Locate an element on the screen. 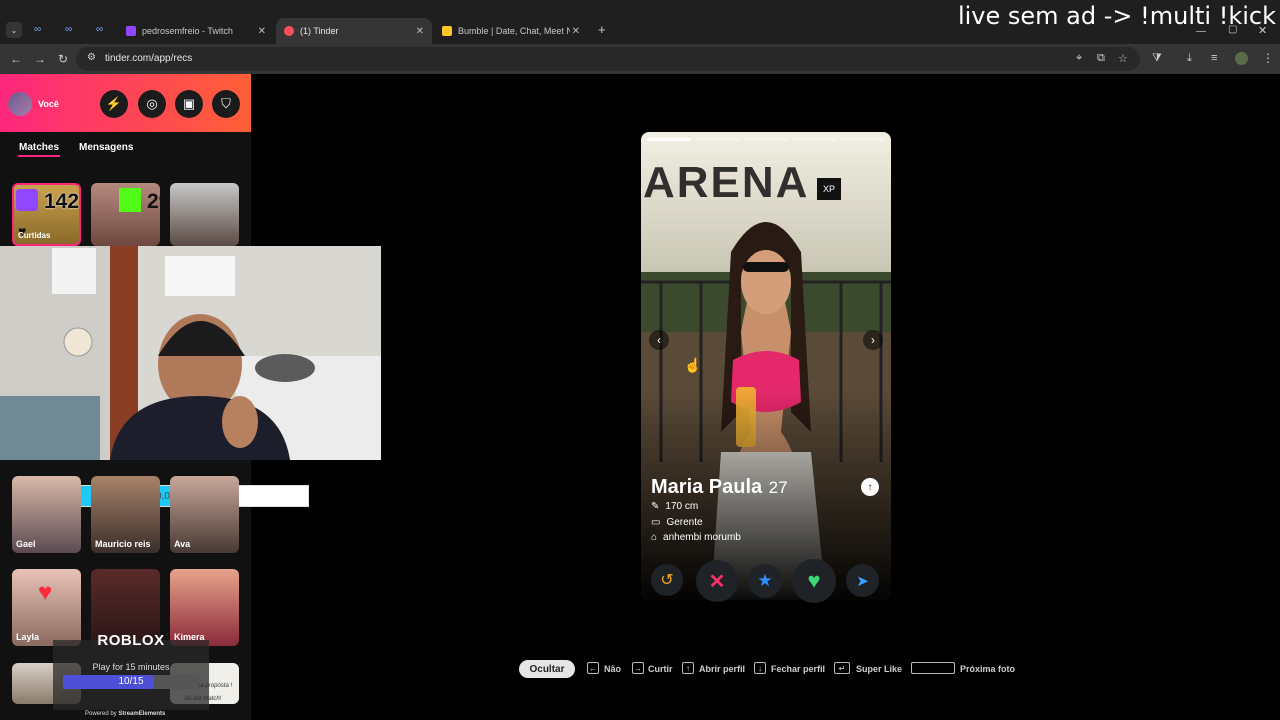  compass-icon: ◎ is located at coordinates (152, 103).